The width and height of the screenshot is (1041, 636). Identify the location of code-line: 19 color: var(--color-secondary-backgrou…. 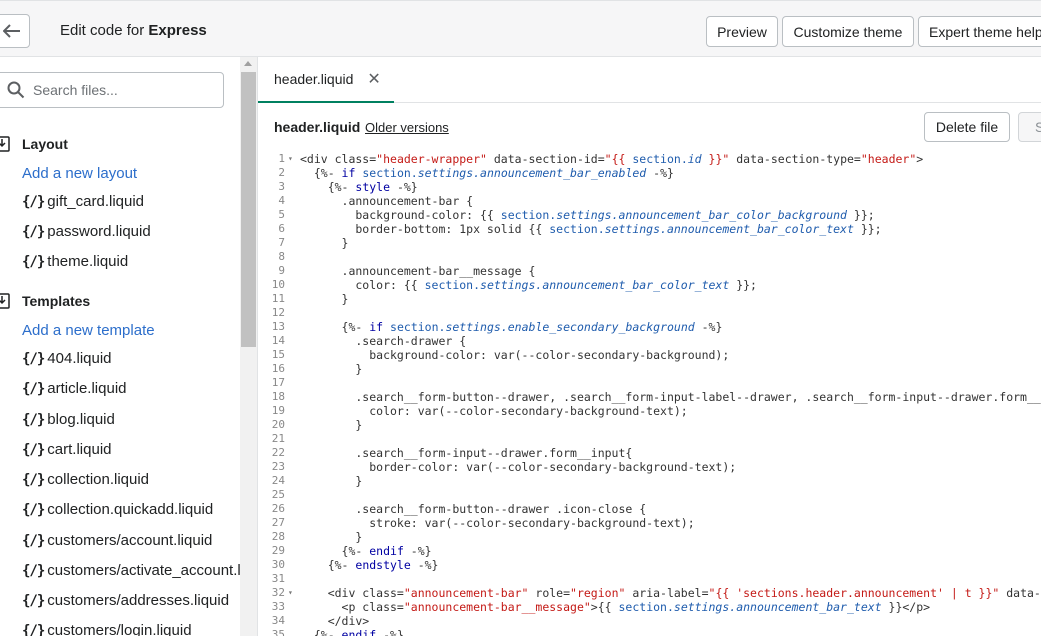
(649, 411).